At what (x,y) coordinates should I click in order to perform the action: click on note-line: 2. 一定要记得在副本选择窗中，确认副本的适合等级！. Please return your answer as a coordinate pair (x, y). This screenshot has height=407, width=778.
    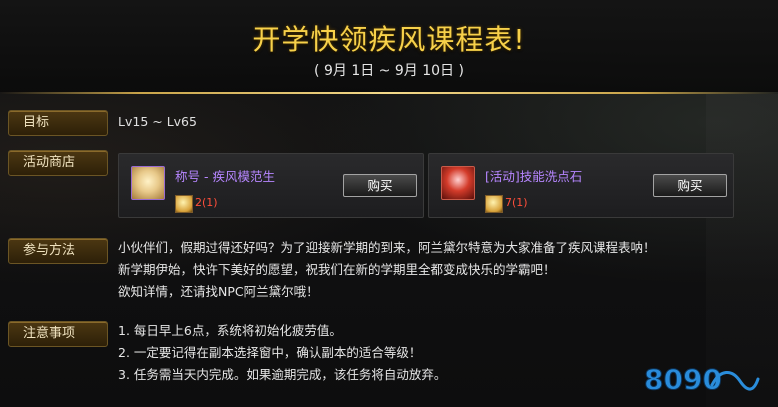
    Looking at the image, I should click on (270, 352).